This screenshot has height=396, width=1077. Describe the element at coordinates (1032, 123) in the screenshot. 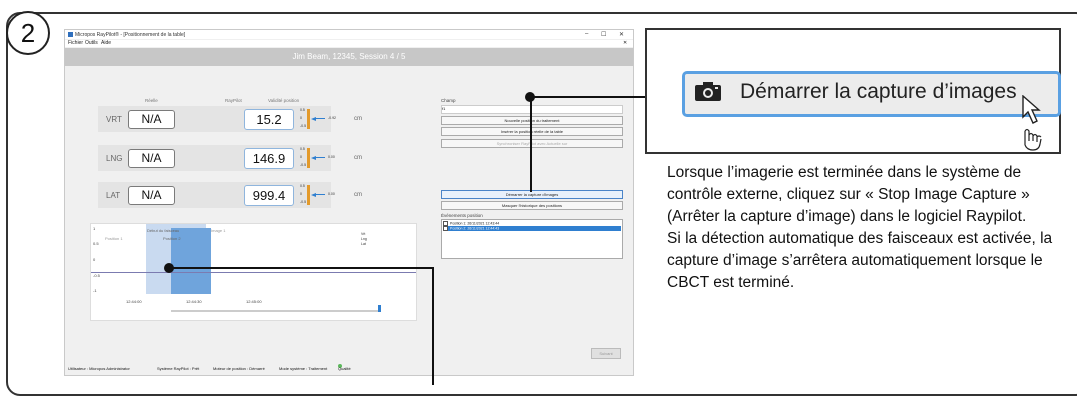

I see `hand-cursor-icon` at that location.